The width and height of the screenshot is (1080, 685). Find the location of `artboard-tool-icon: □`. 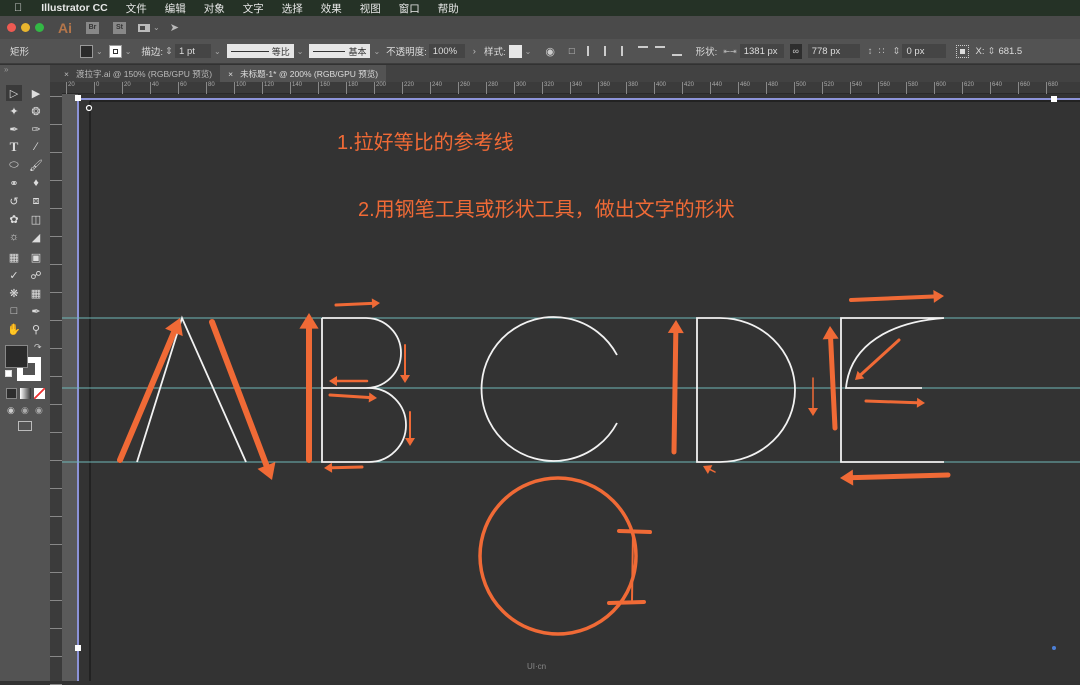

artboard-tool-icon: □ is located at coordinates (14, 311).